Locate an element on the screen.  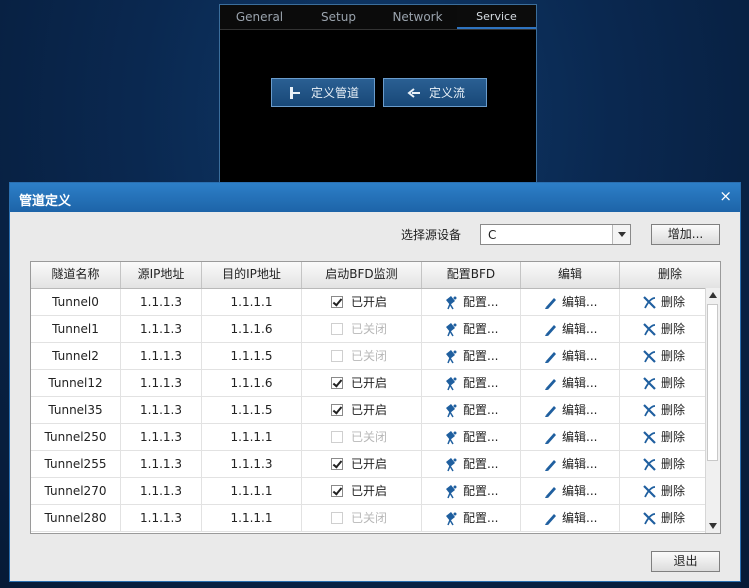
tab-general: General is located at coordinates (259, 17).